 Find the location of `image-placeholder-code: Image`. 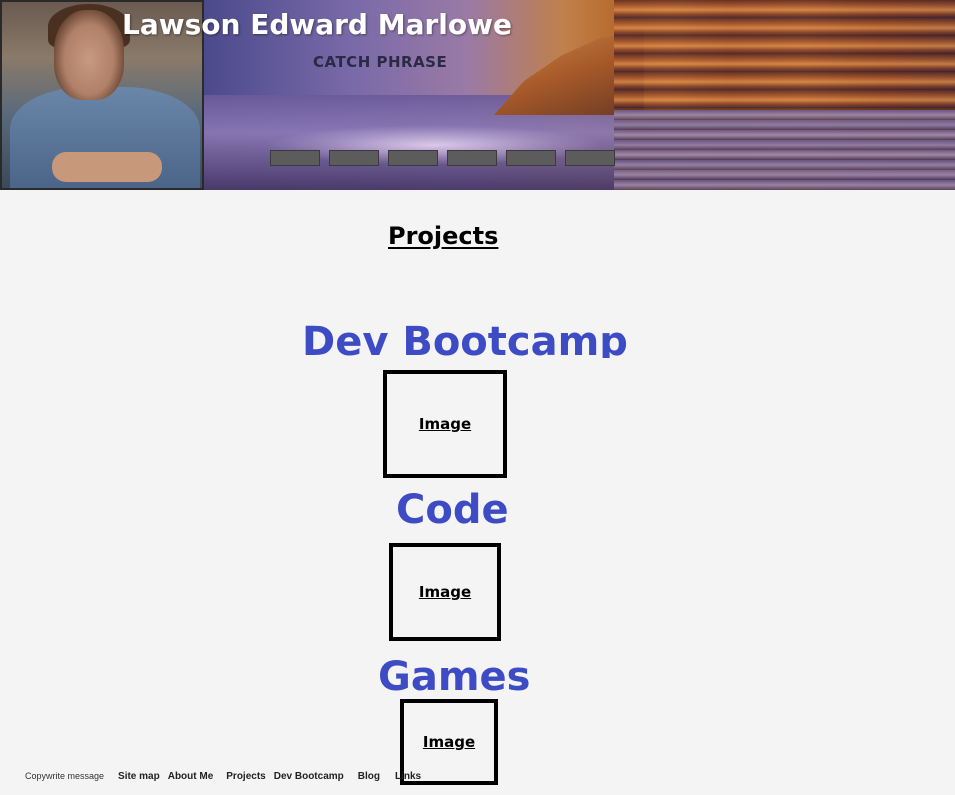

image-placeholder-code: Image is located at coordinates (445, 592).